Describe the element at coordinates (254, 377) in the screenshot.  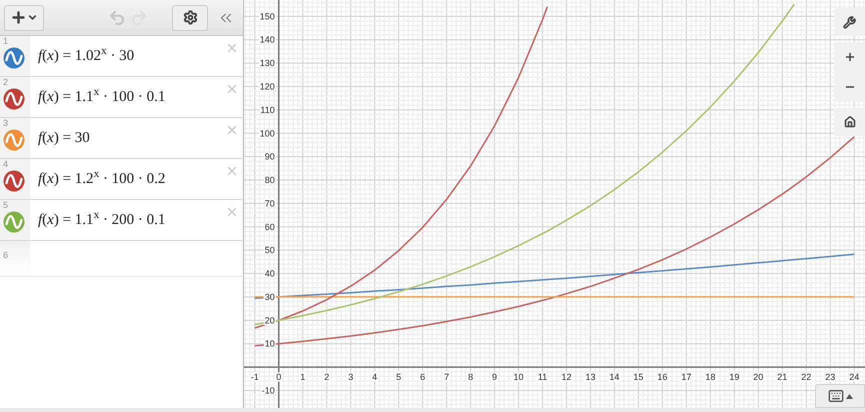
I see `tick-label: -1` at that location.